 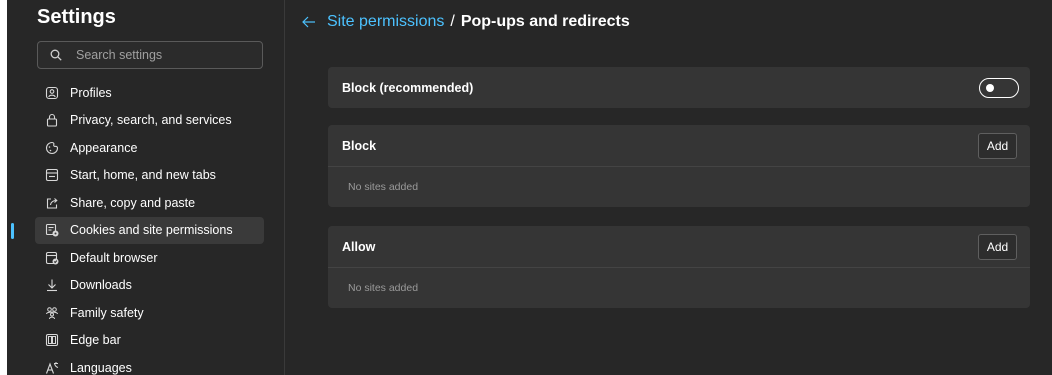 What do you see at coordinates (91, 92) in the screenshot?
I see `sidebar-item-label: Profiles` at bounding box center [91, 92].